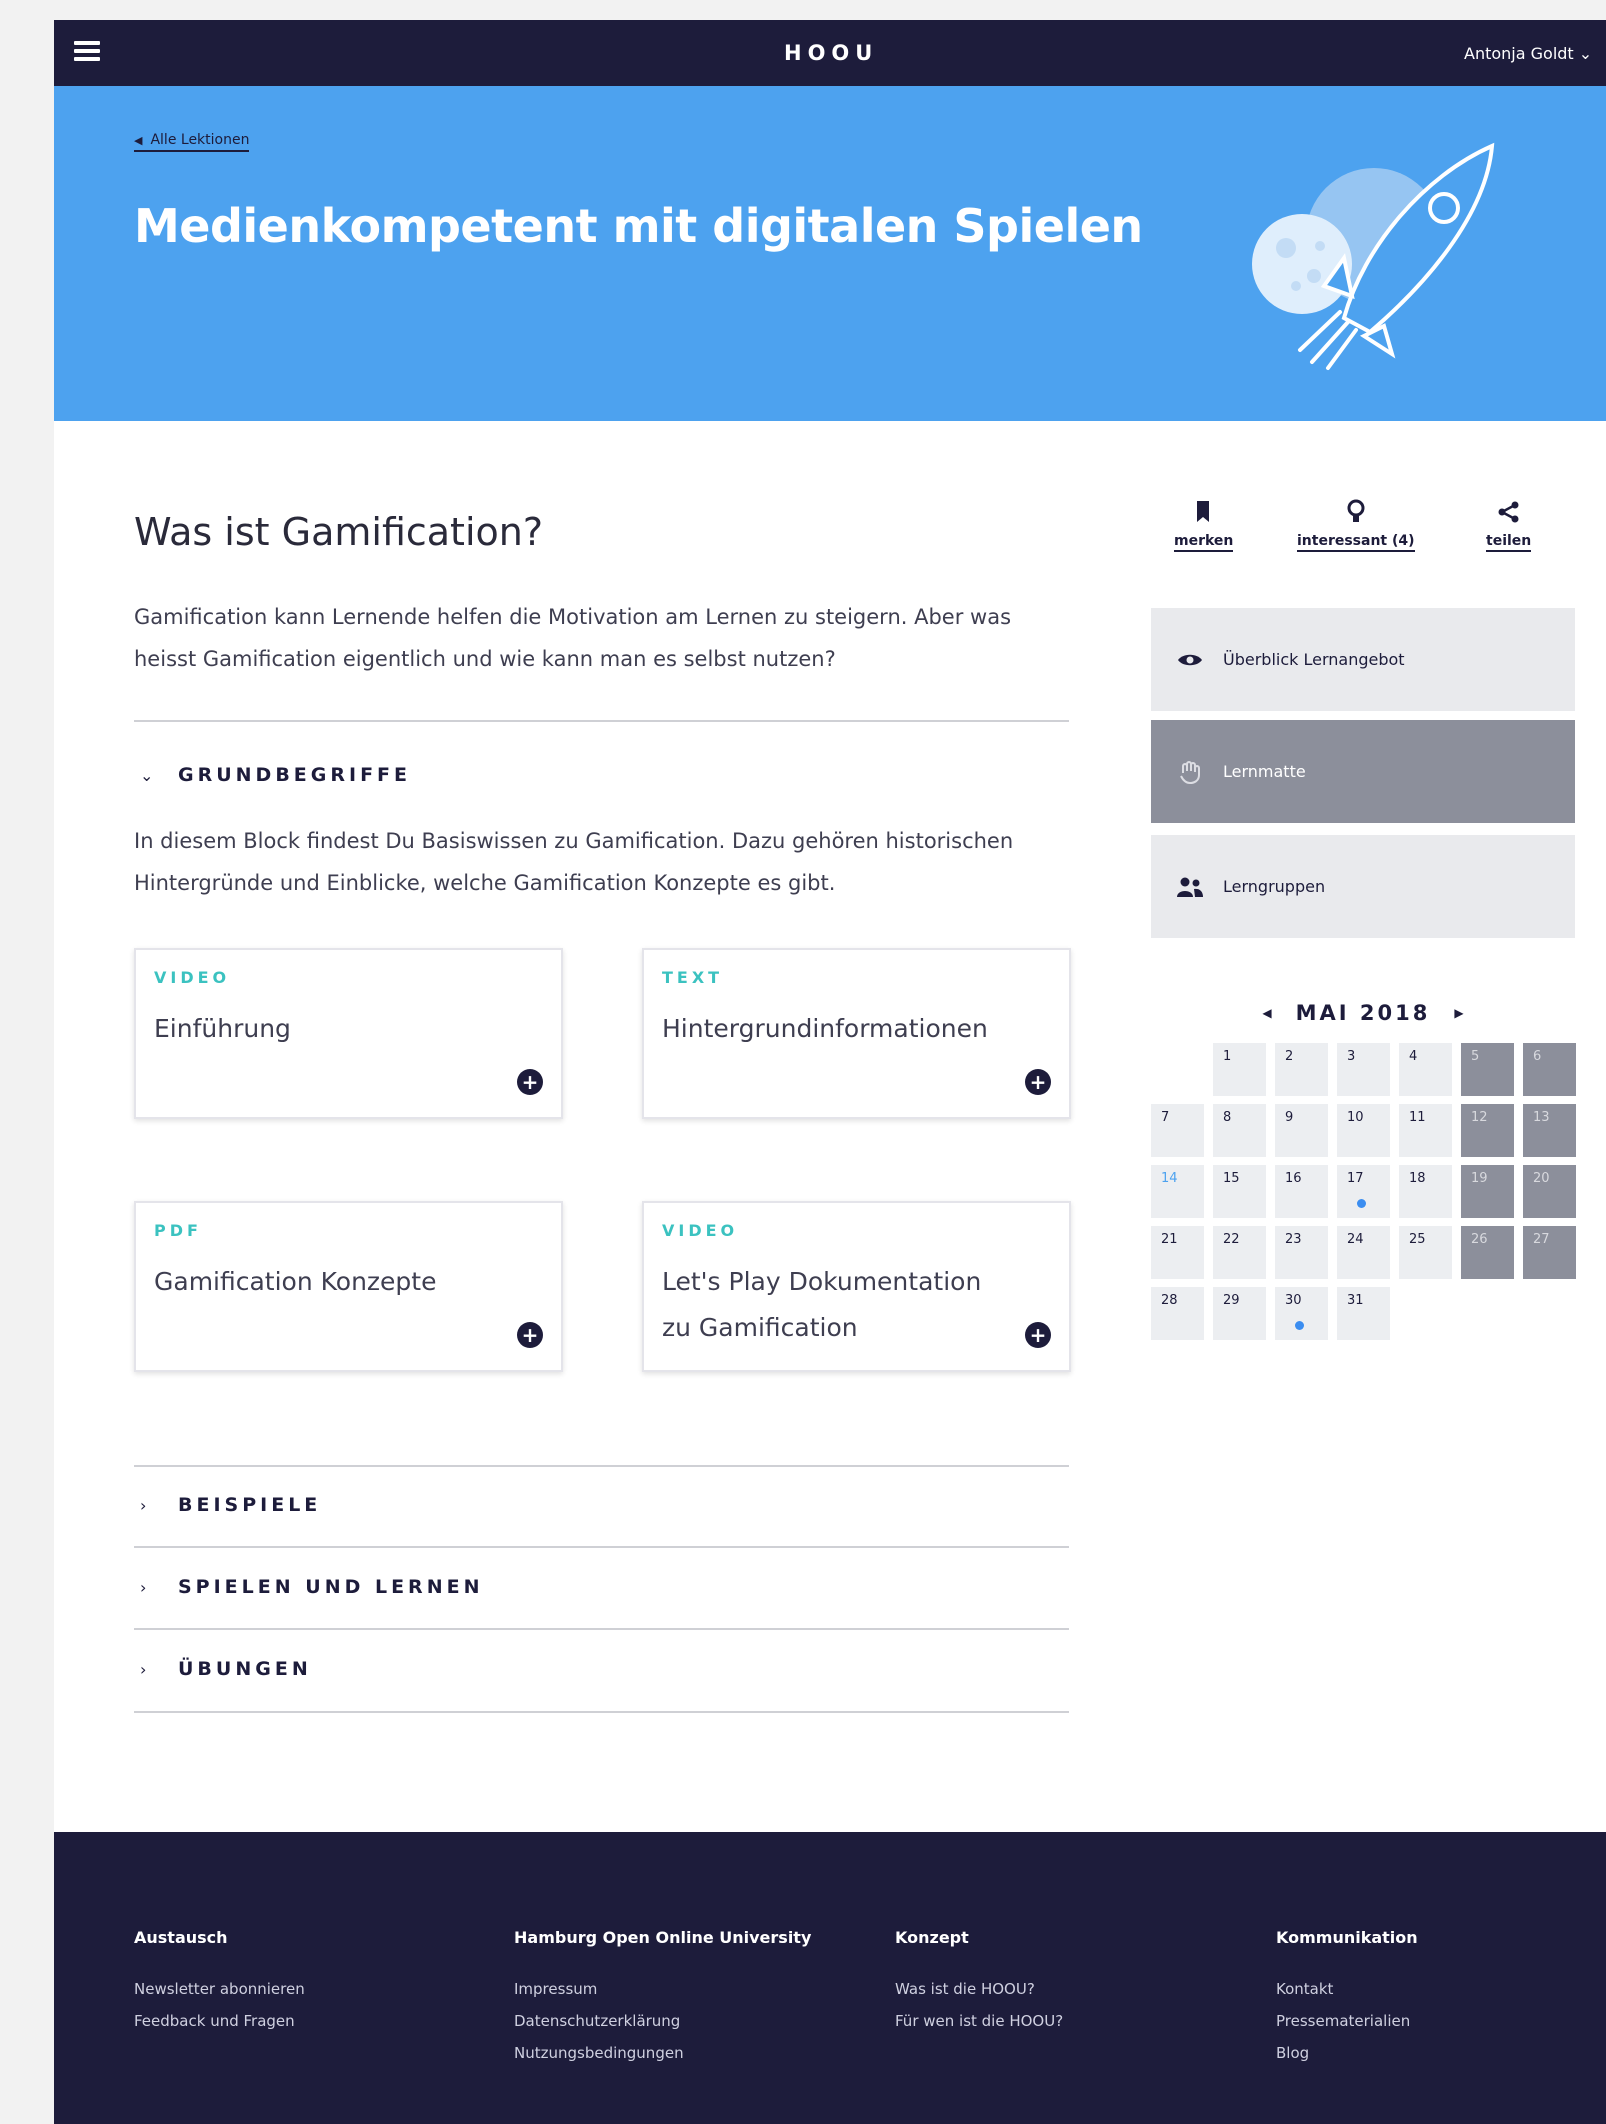 This screenshot has width=1606, height=2124. Describe the element at coordinates (1425, 1252) in the screenshot. I see `calendar-day: 25` at that location.